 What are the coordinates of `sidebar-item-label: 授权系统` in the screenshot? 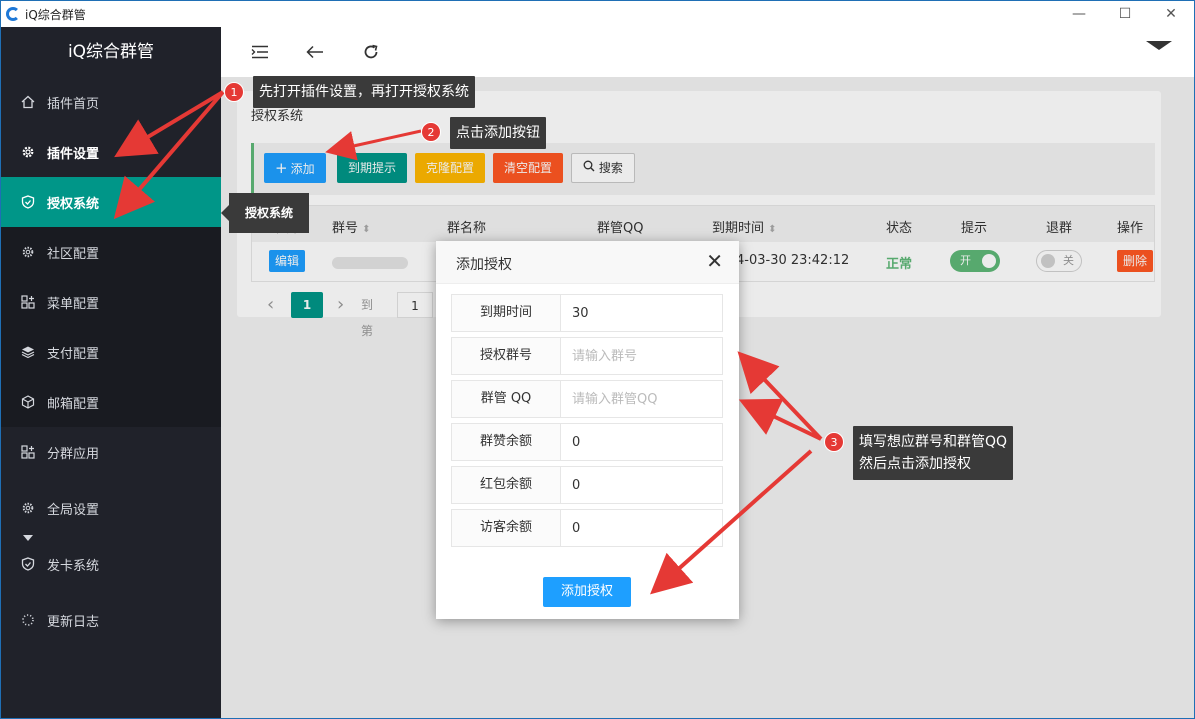 It's located at (73, 204).